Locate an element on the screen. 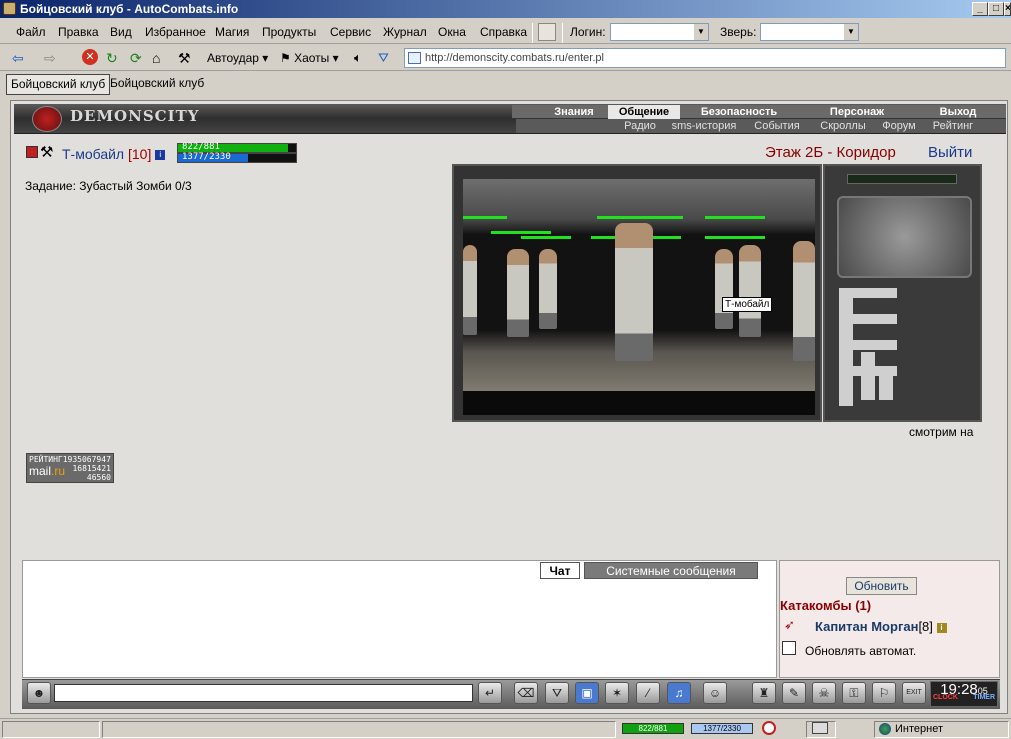  scroll-icon: ✎ is located at coordinates (794, 693).